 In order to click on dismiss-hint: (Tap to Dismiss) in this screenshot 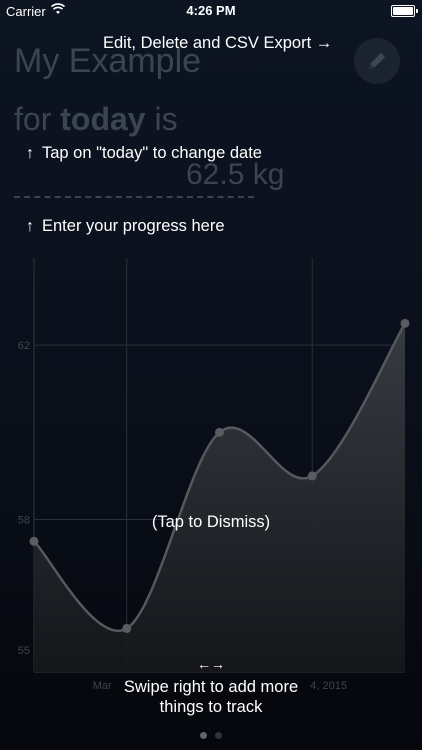, I will do `click(211, 522)`.